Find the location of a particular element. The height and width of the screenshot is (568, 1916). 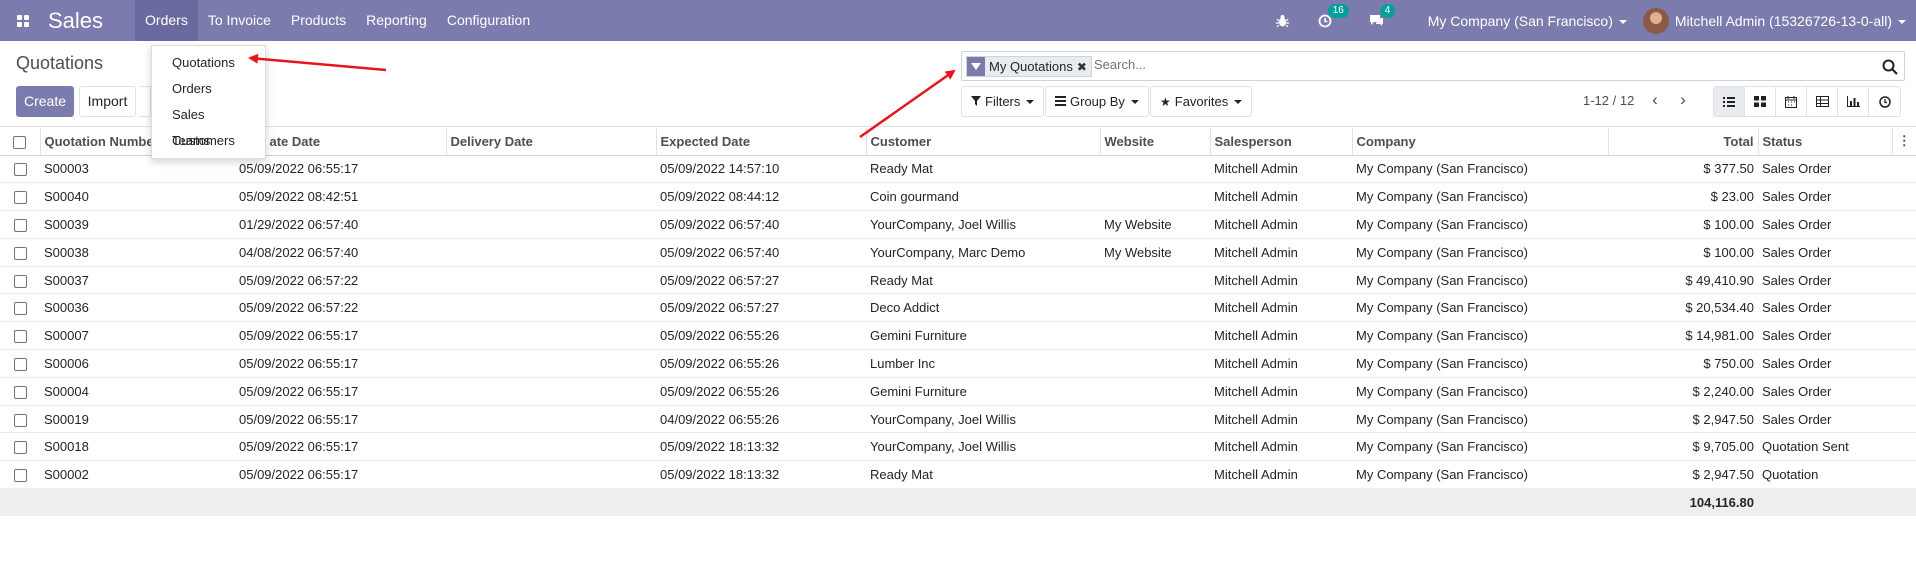

create-button: Create is located at coordinates (45, 101).